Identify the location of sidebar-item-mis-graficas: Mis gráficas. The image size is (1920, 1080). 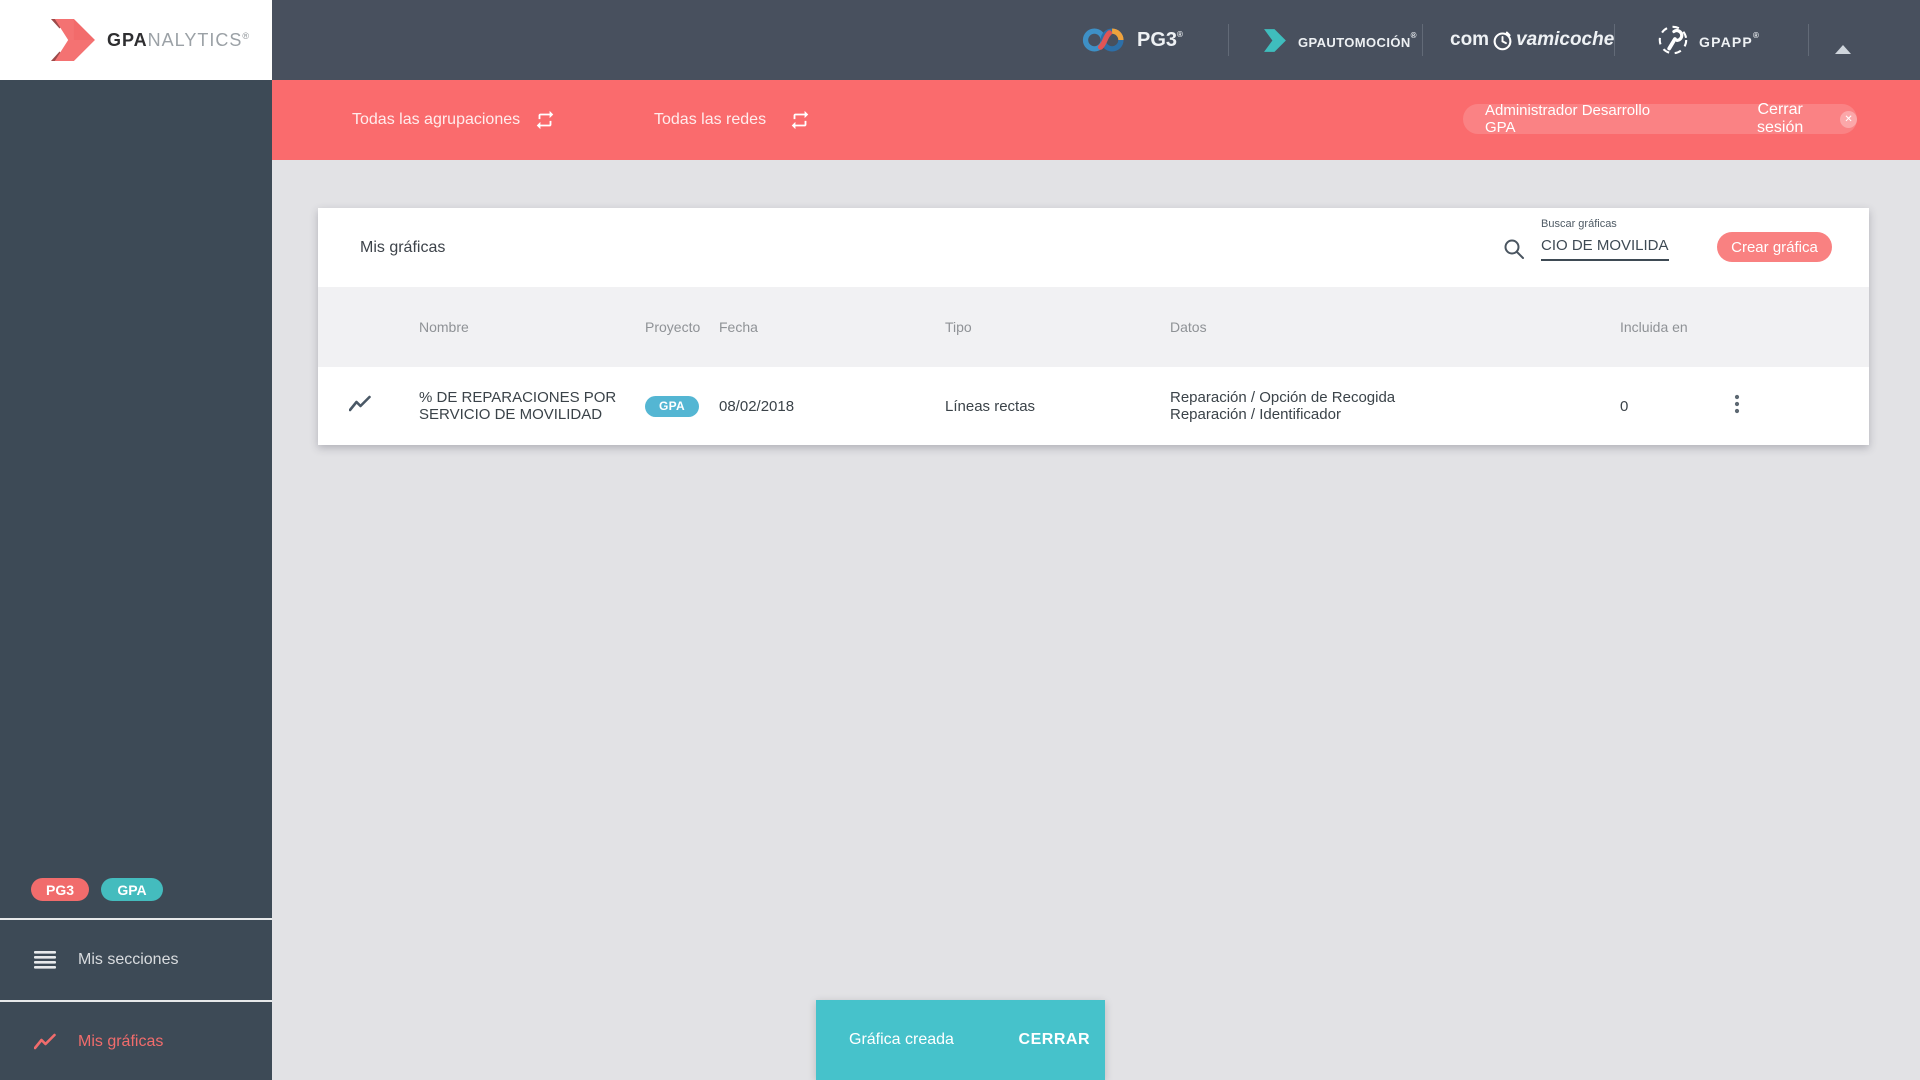
(136, 1041).